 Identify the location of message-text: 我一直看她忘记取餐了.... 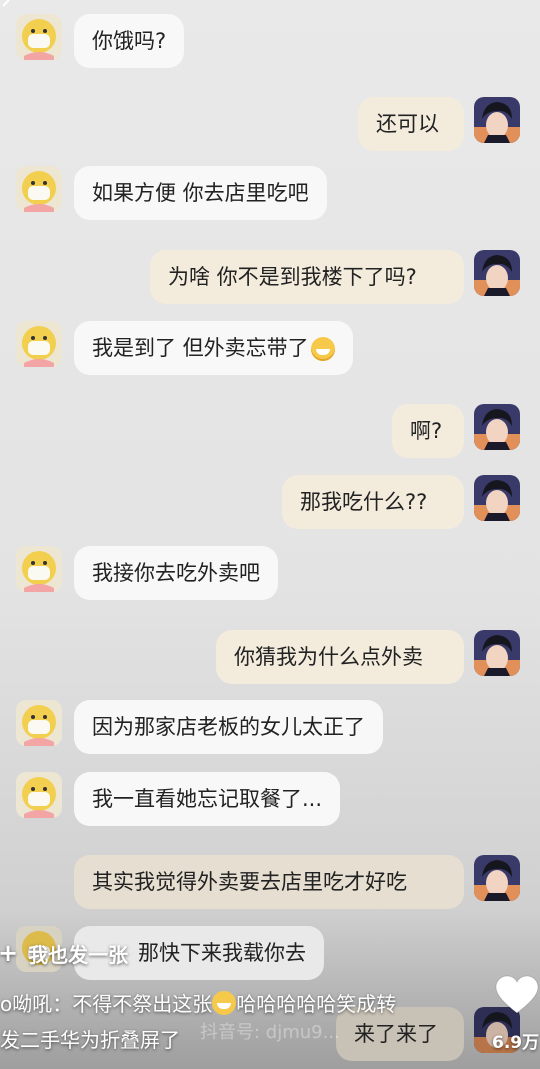
(207, 799).